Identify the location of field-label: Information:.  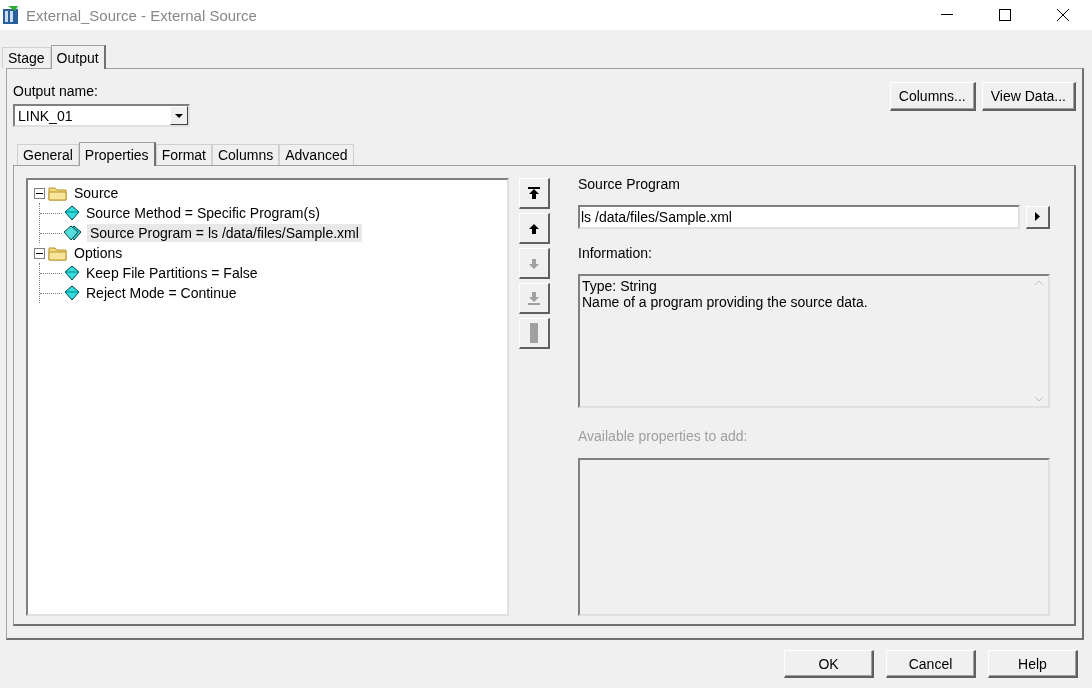
(615, 253).